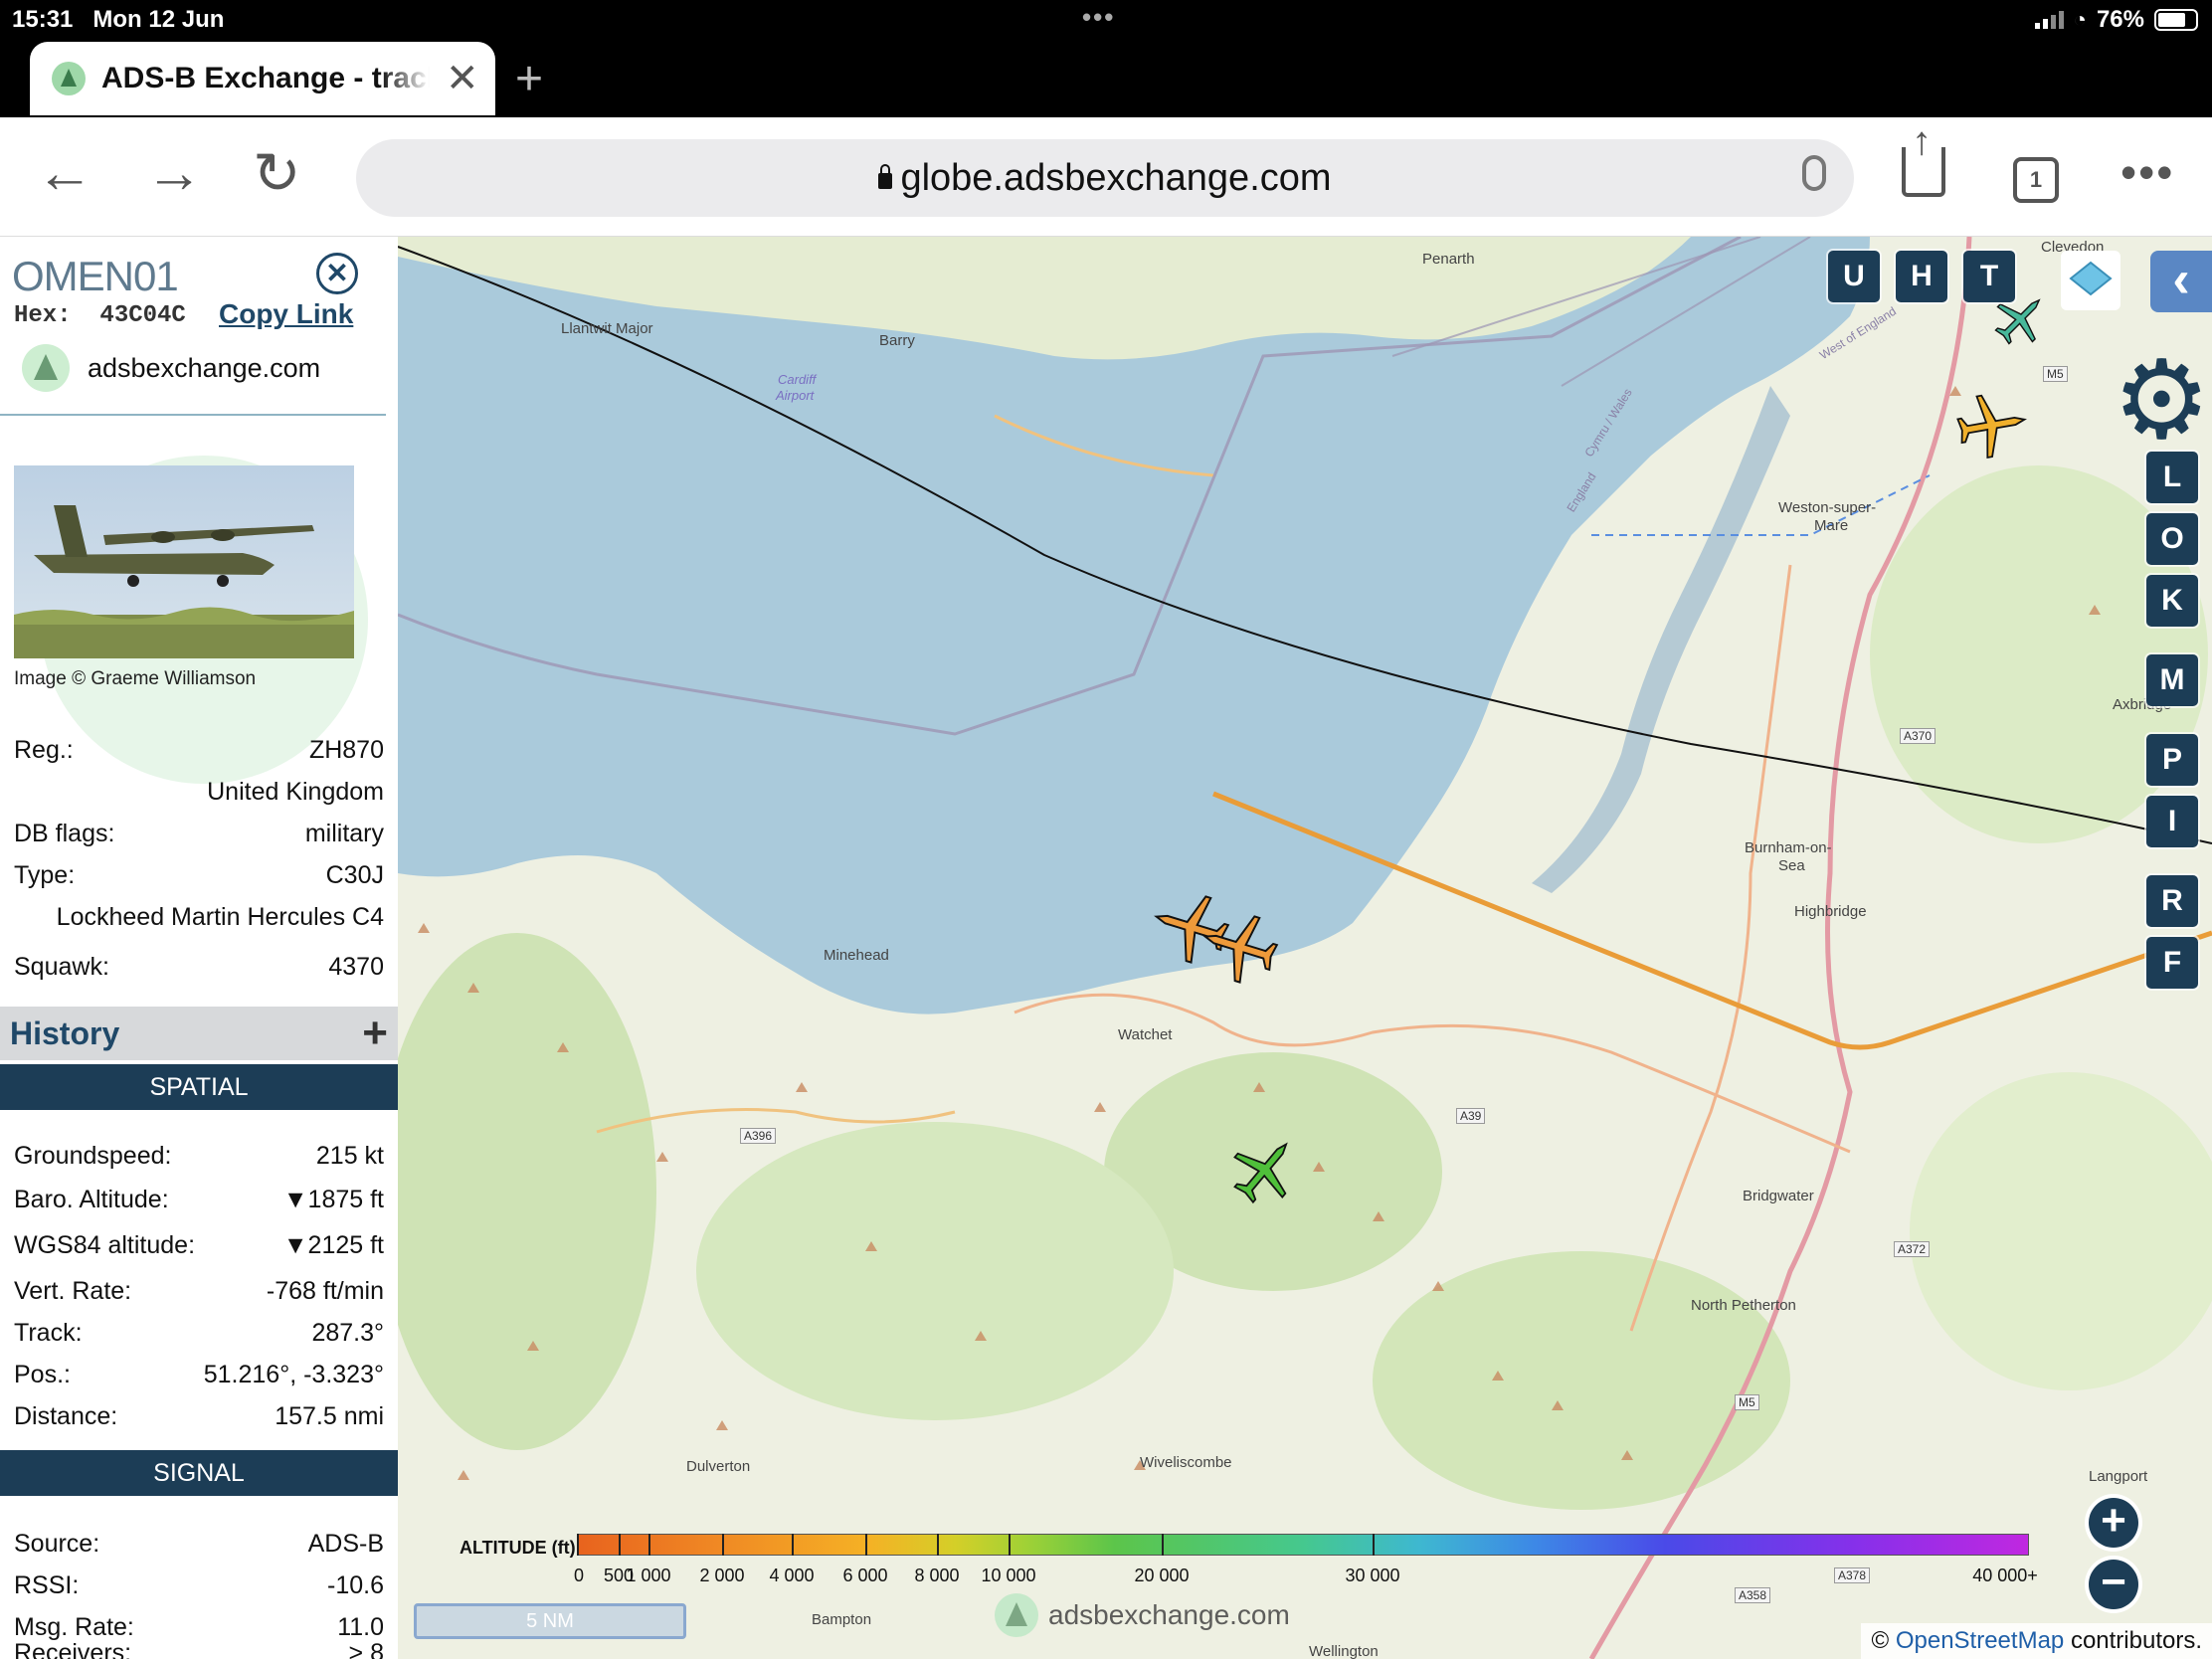  I want to click on legend-label: 0, so click(579, 1575).